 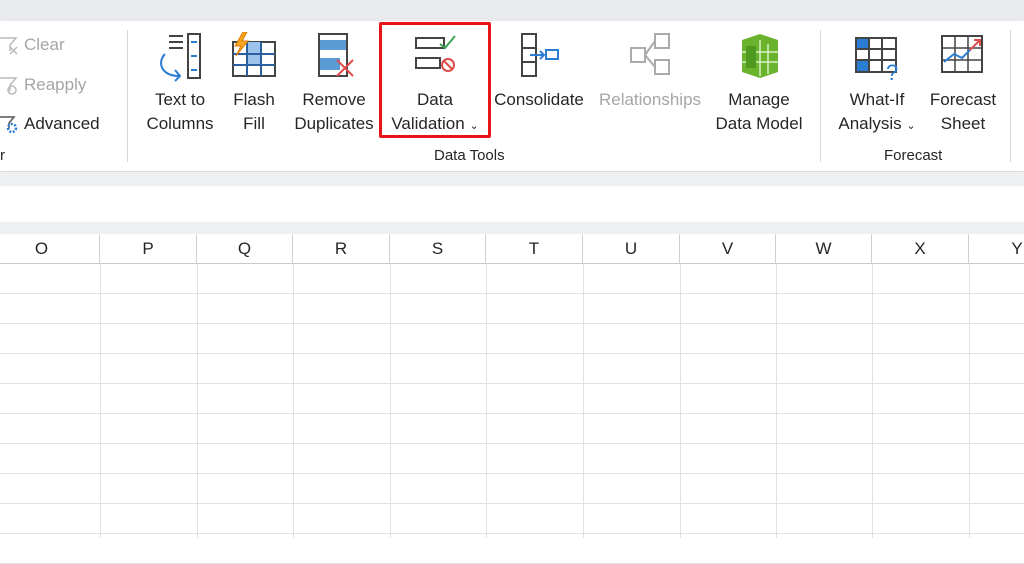 I want to click on sort-filter-group-label: r, so click(x=2, y=155).